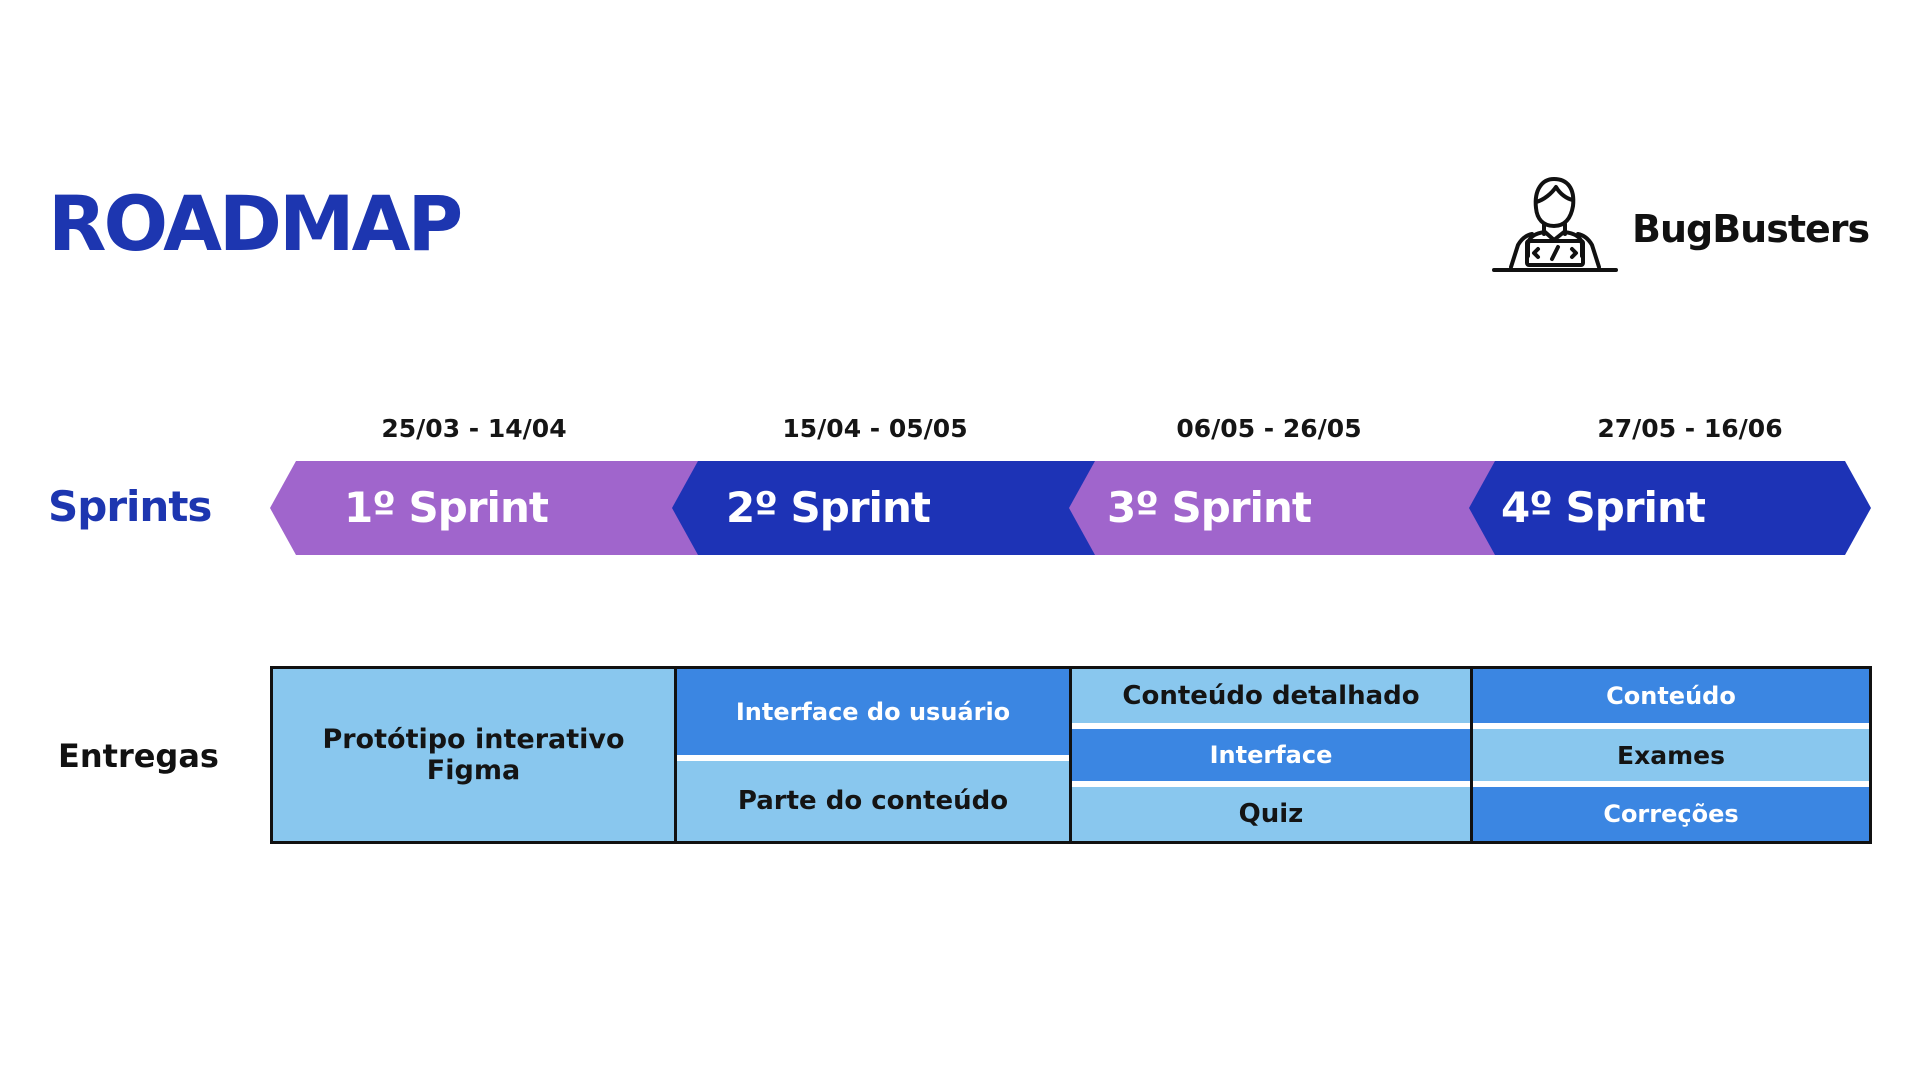  I want to click on deliverables-row-label: Entregas, so click(138, 756).